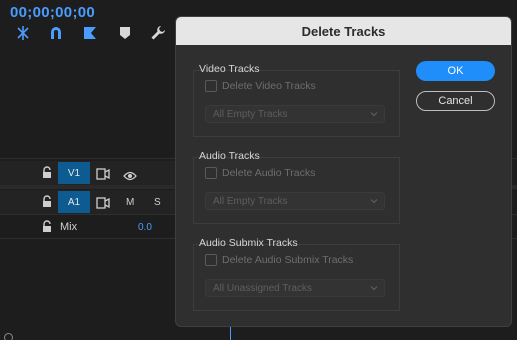  I want to click on delete-video-tracks-option: Delete Video Tracks, so click(260, 86).